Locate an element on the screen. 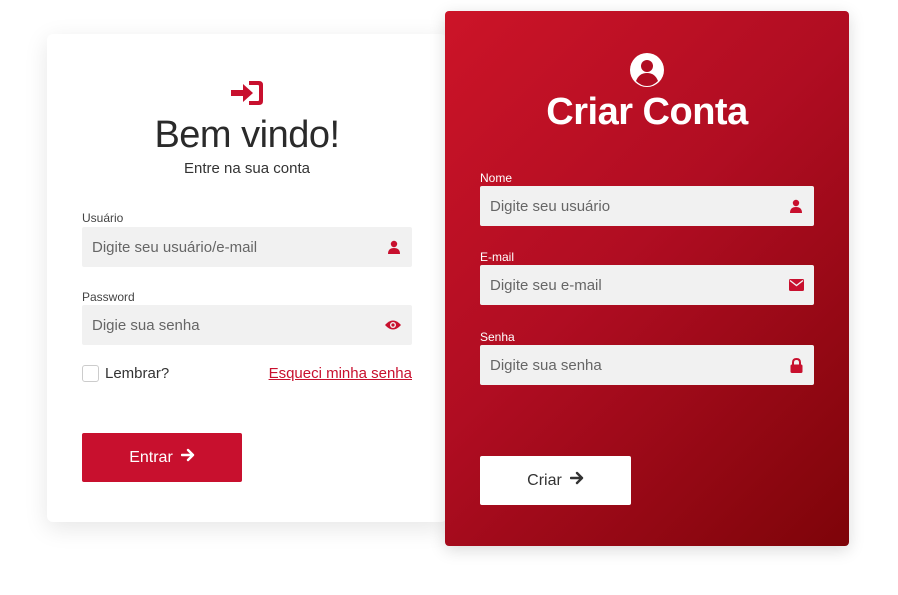 The height and width of the screenshot is (595, 898). remember-me: Lembrar? is located at coordinates (125, 373).